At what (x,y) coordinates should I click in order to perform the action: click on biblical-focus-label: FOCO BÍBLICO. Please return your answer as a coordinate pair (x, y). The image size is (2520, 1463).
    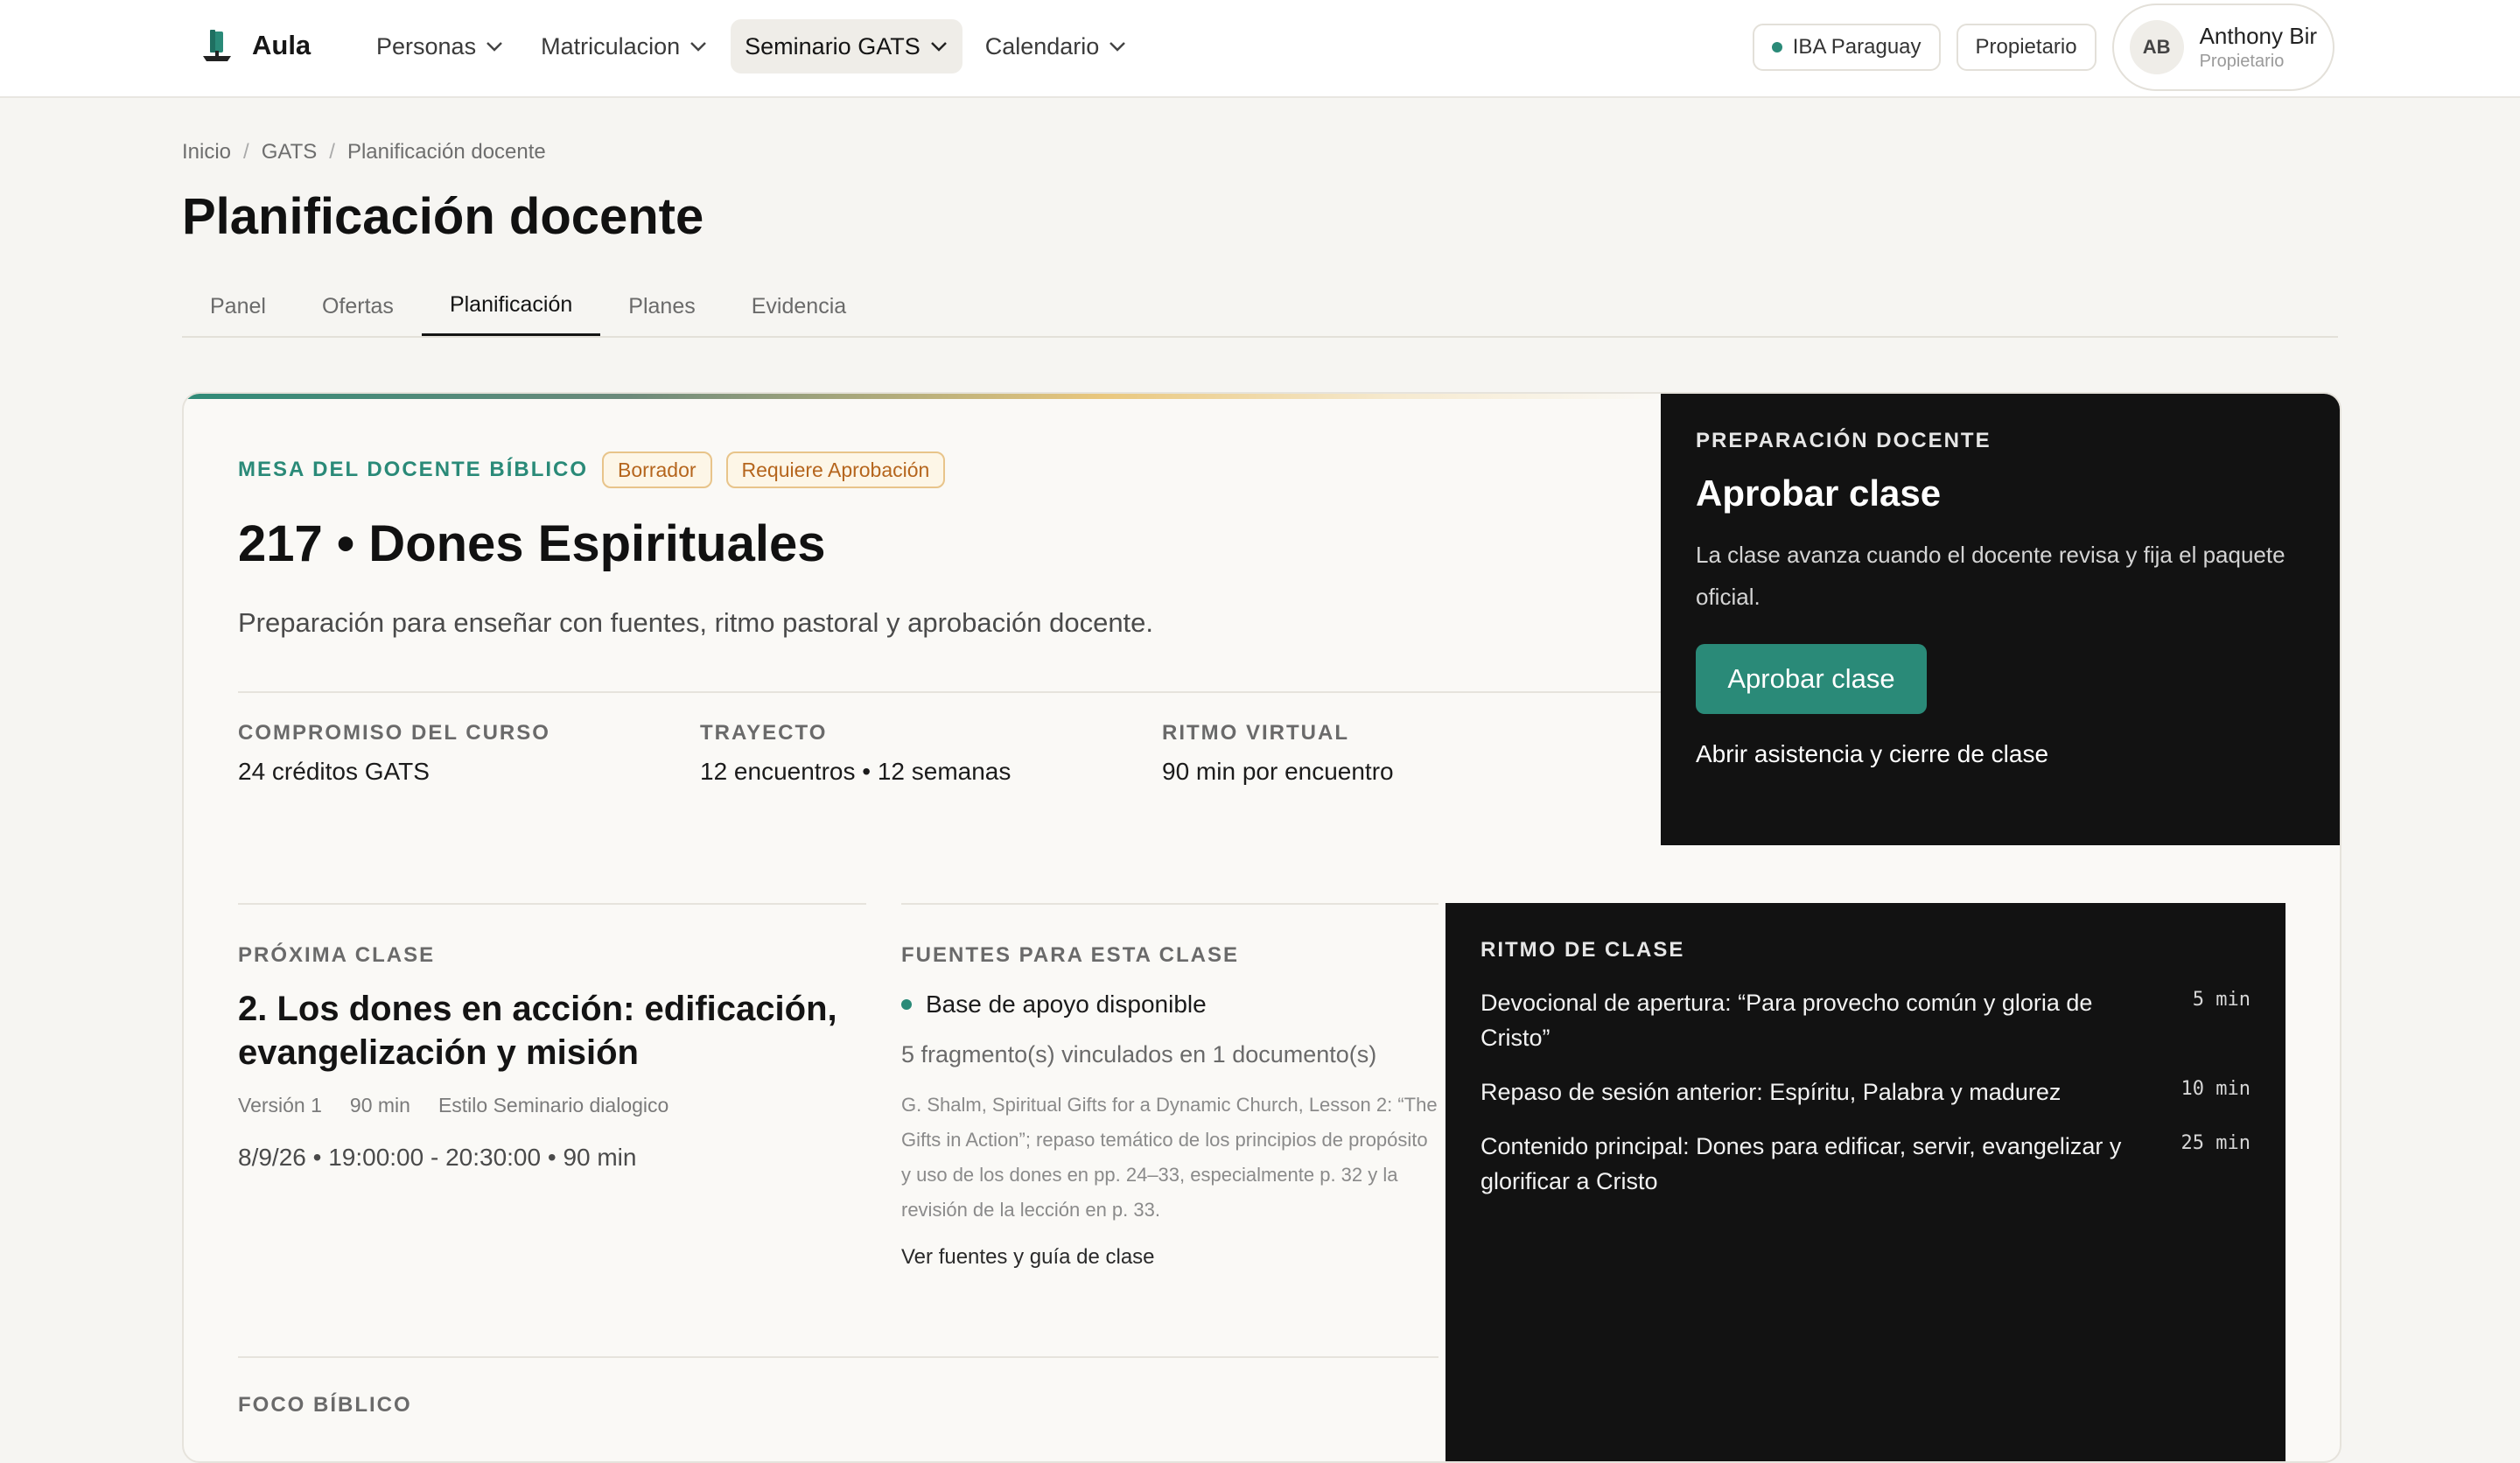
    Looking at the image, I should click on (325, 1405).